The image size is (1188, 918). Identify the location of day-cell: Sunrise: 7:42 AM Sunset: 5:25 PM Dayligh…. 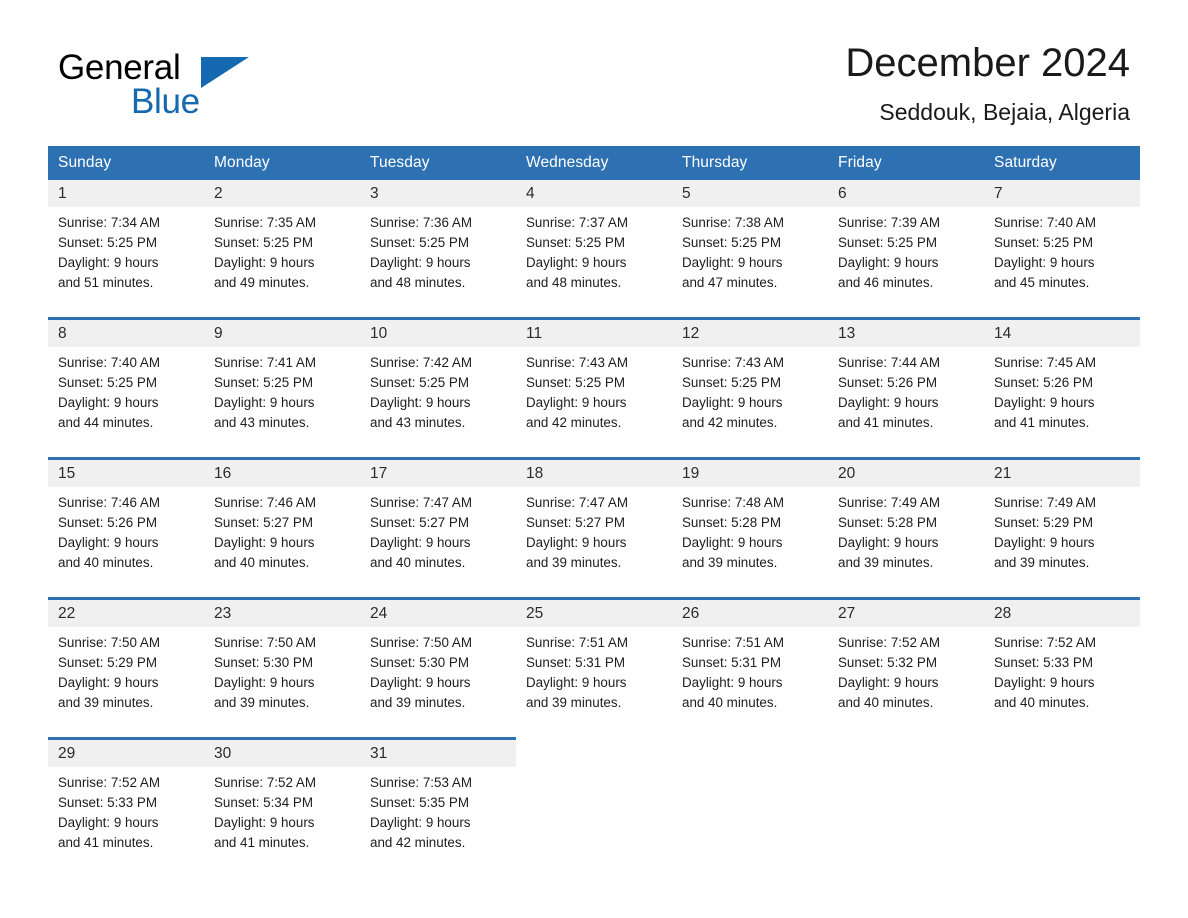
(438, 403).